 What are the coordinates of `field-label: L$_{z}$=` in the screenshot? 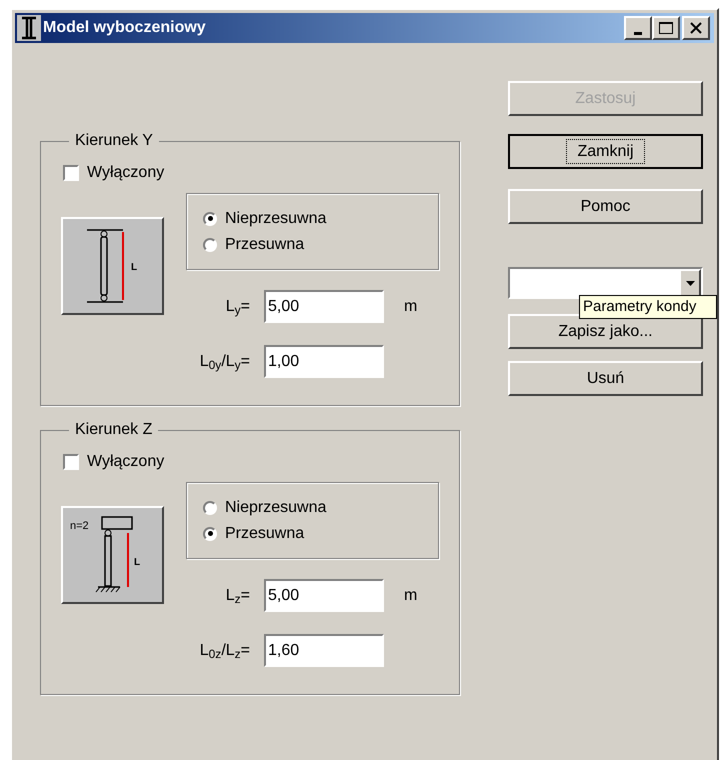 It's located at (237, 597).